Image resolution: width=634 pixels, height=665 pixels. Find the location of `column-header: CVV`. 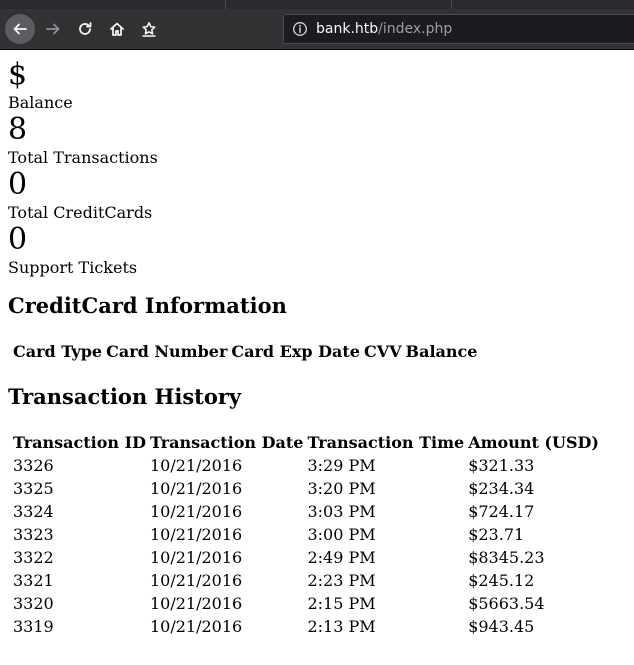

column-header: CVV is located at coordinates (382, 351).